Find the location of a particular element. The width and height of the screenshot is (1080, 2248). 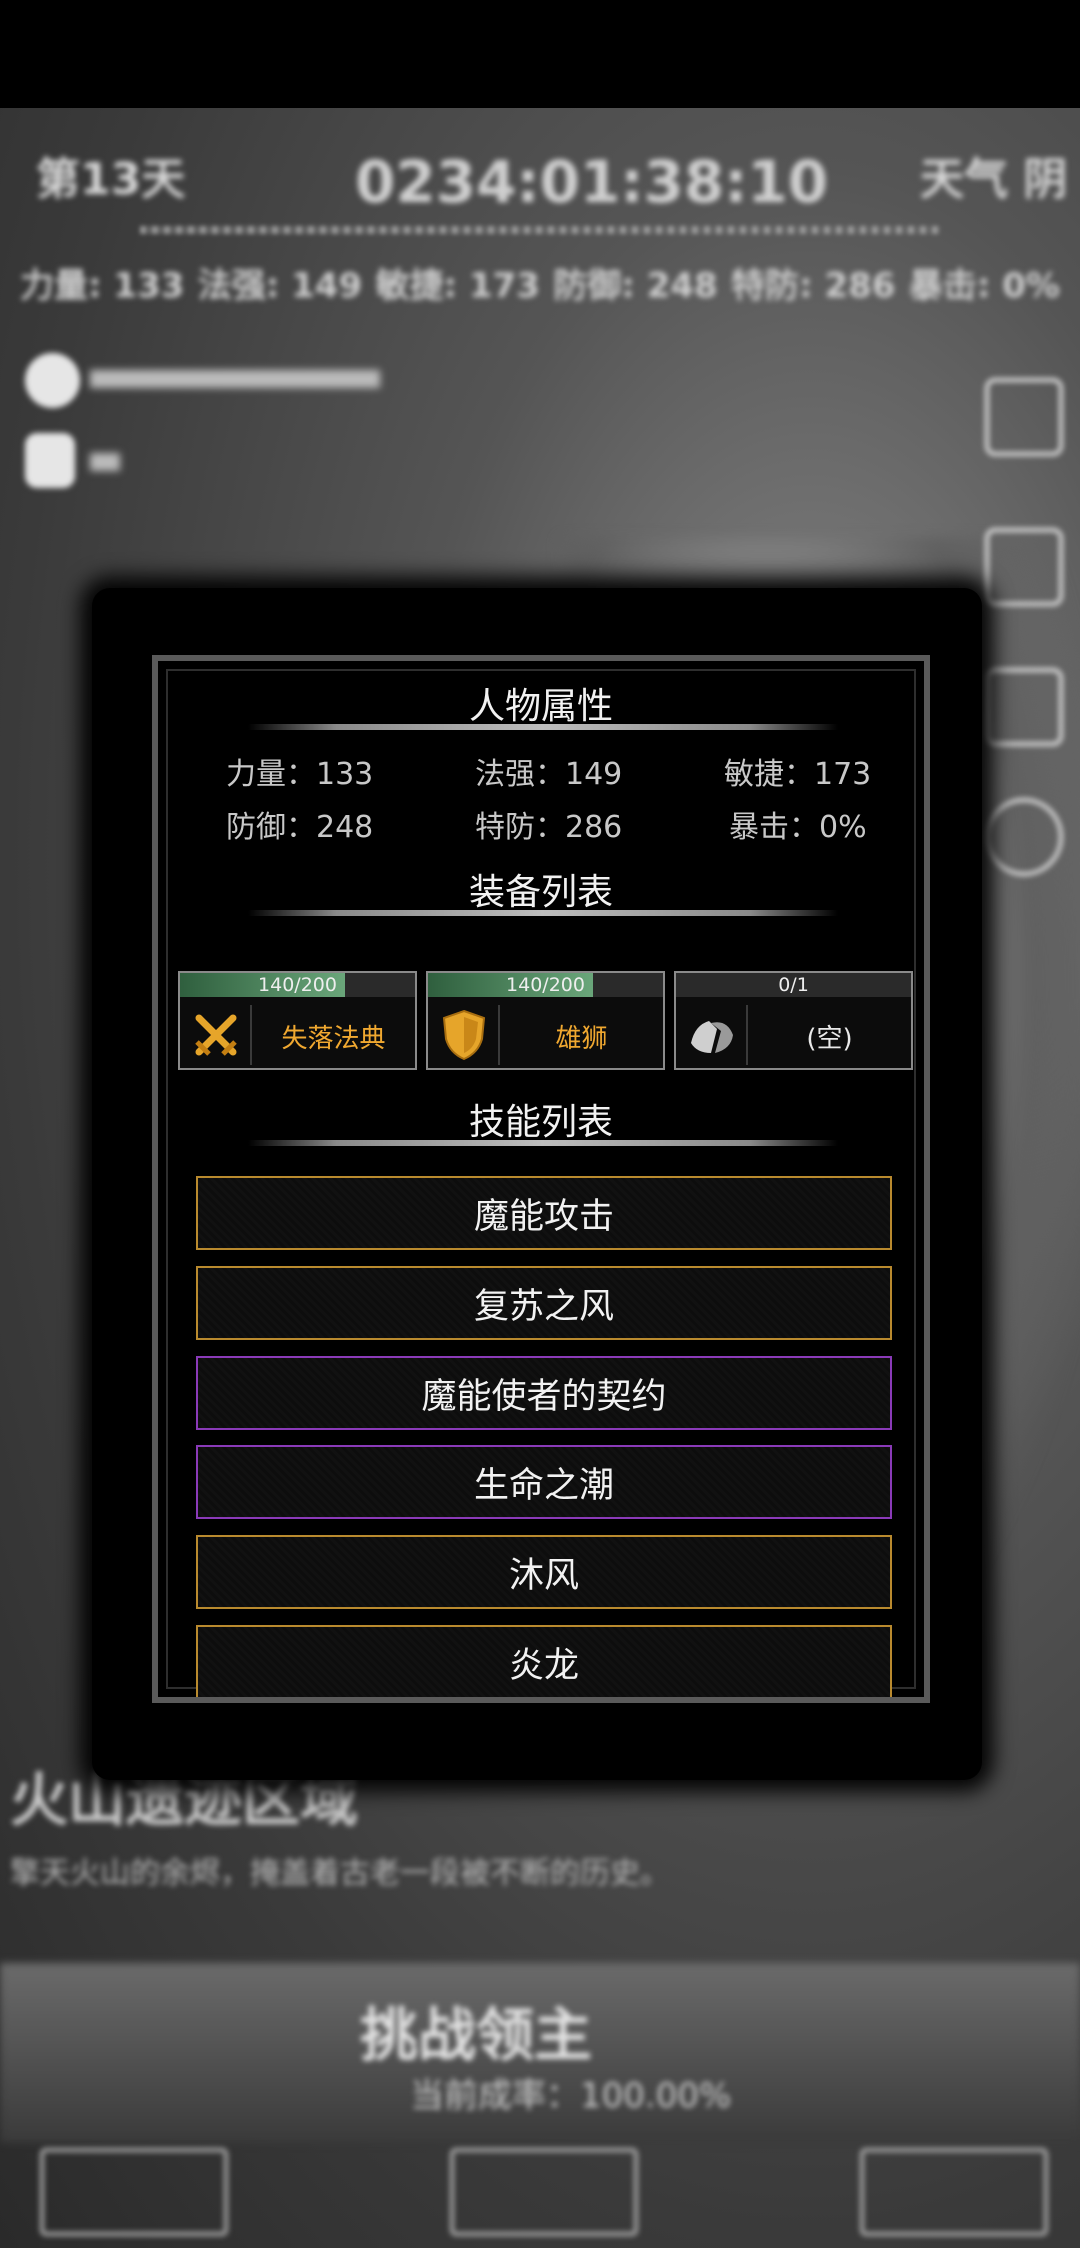

stat-label: 敏捷 is located at coordinates (754, 774).